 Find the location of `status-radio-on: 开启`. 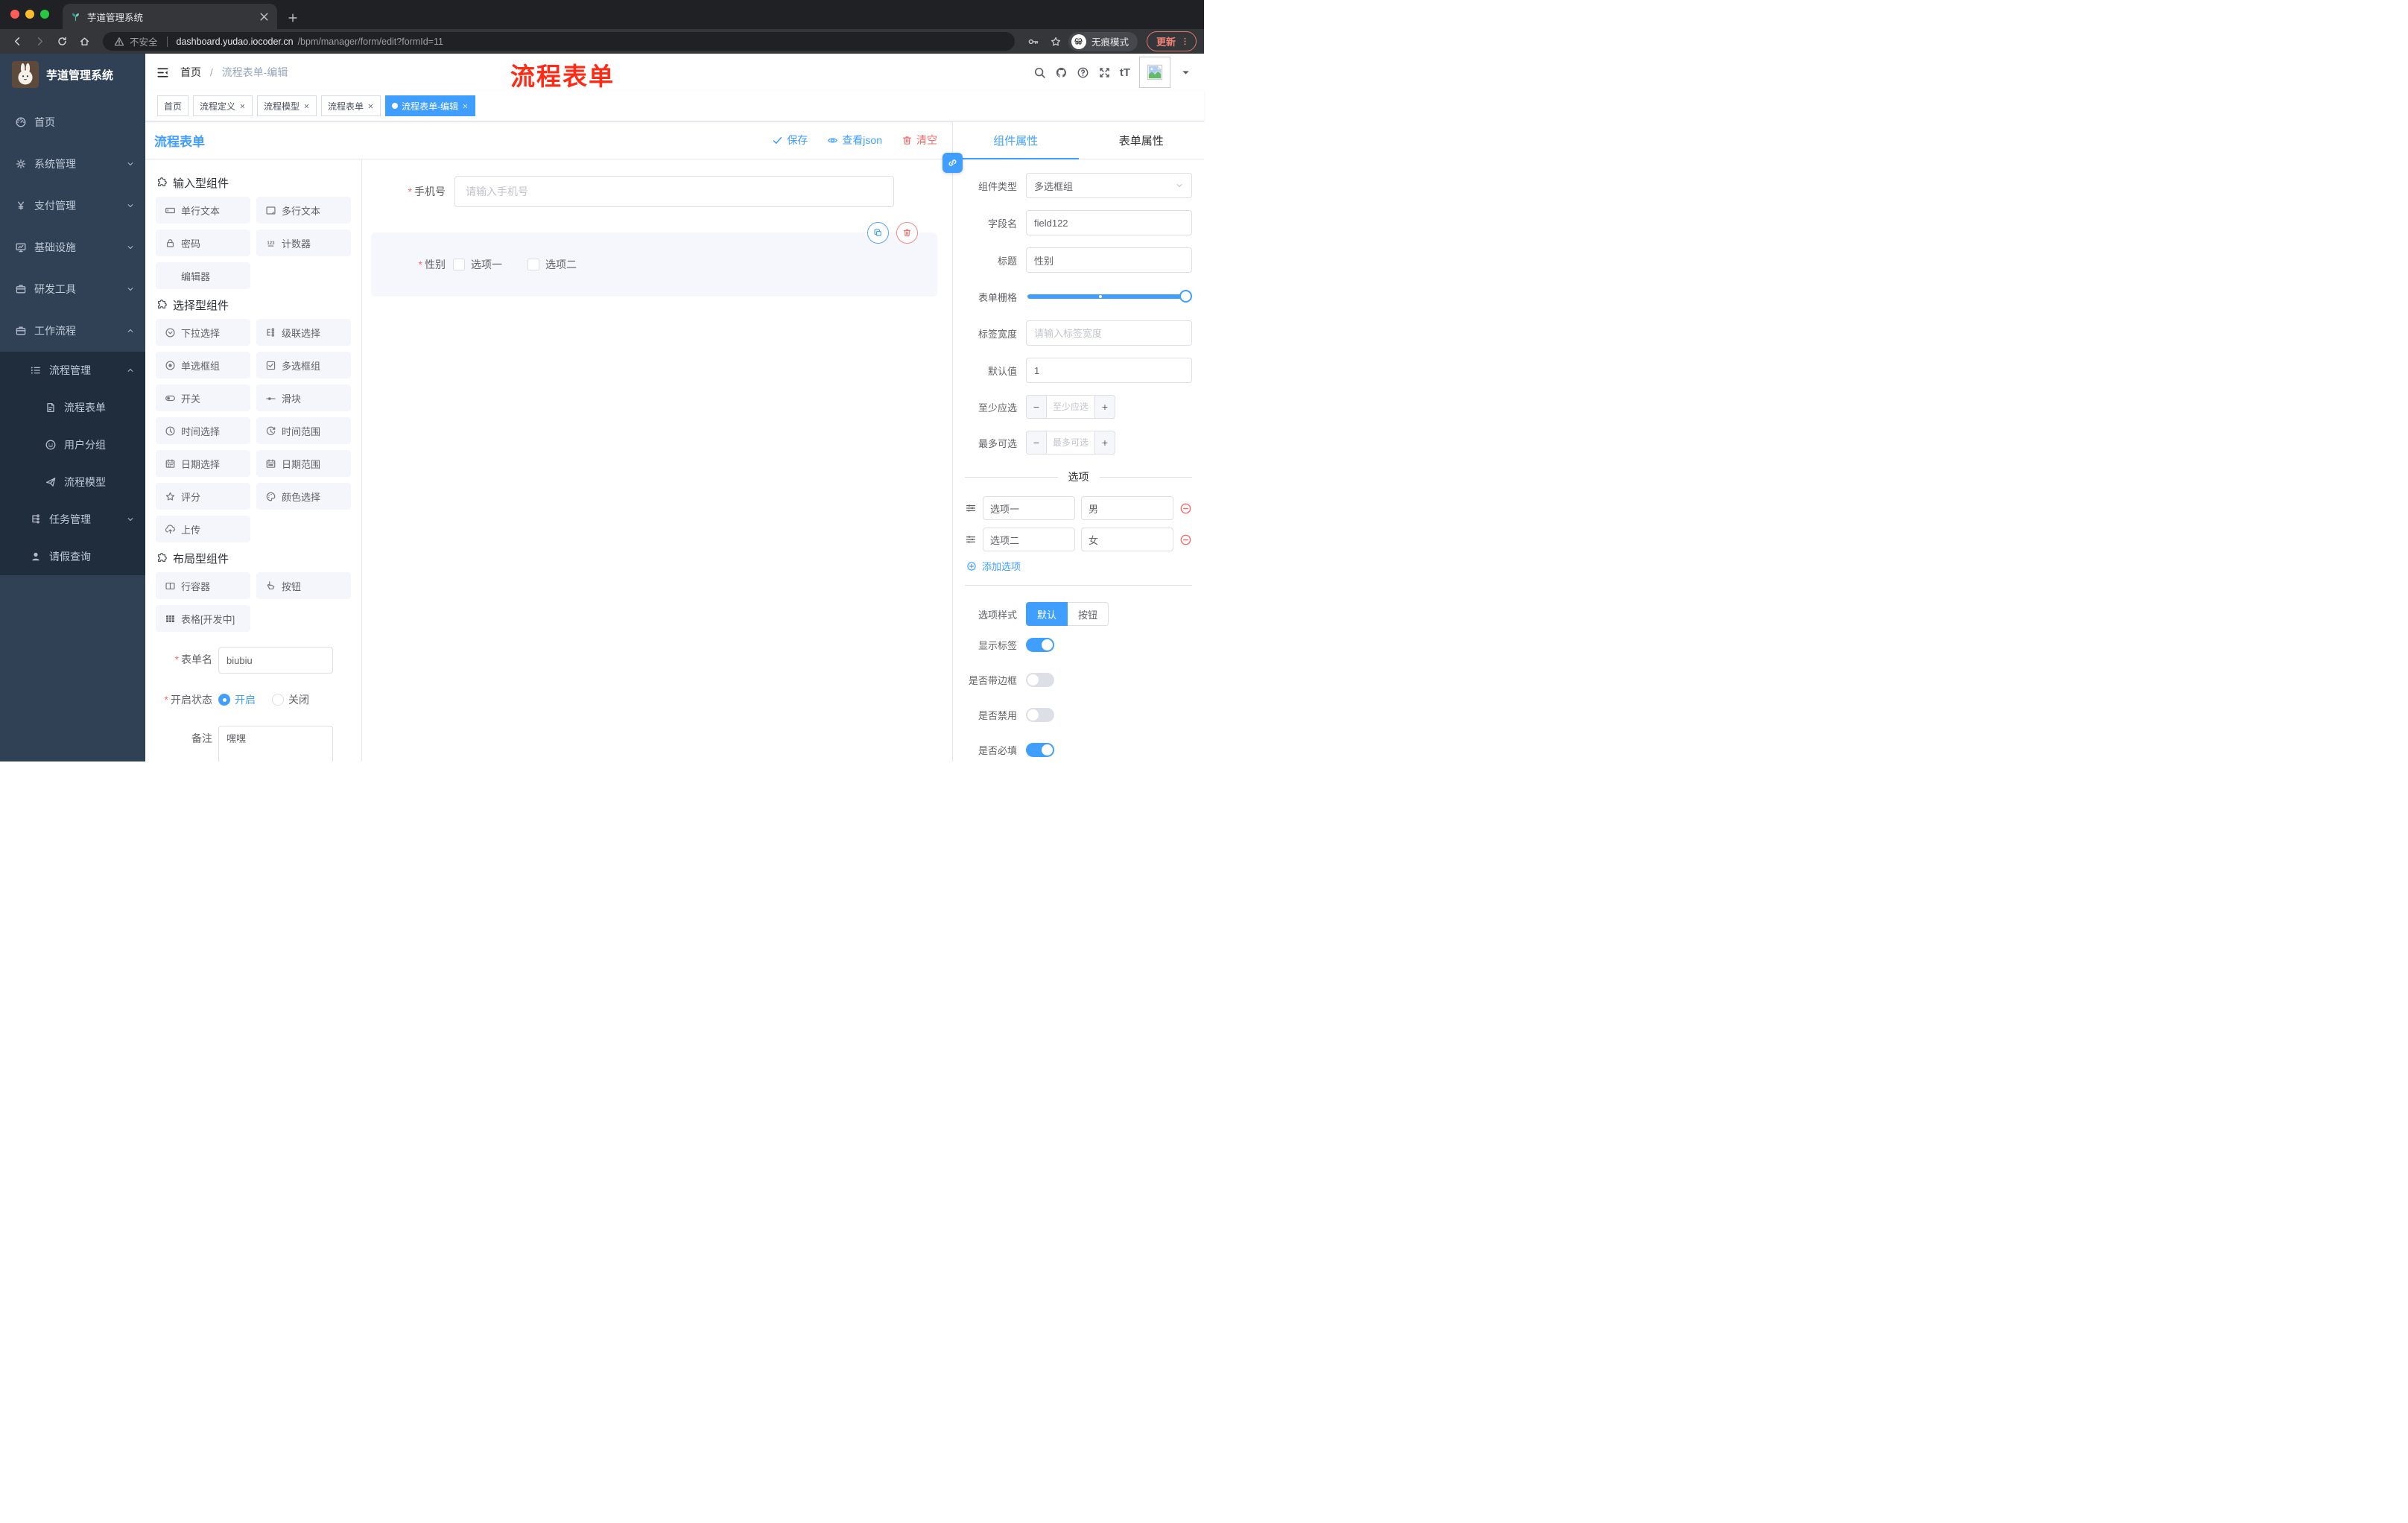

status-radio-on: 开启 is located at coordinates (237, 699).